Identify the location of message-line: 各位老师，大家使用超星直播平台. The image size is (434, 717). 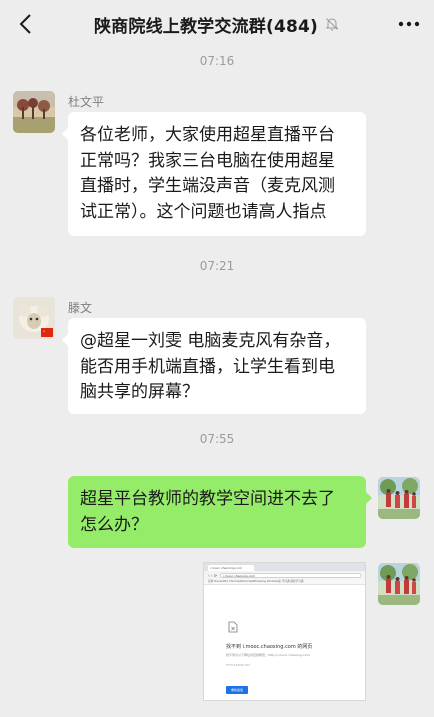
(207, 135).